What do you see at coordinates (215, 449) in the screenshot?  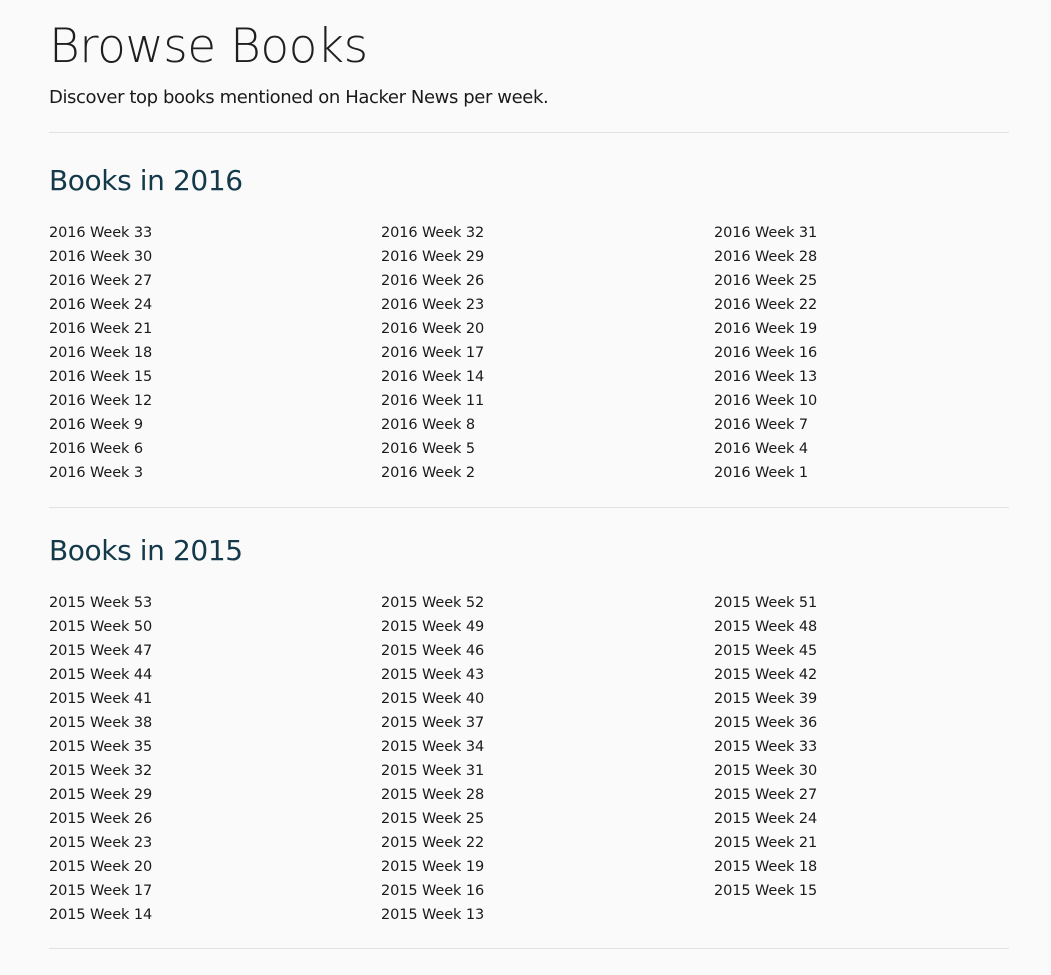 I see `week-link: 2016 Week 6` at bounding box center [215, 449].